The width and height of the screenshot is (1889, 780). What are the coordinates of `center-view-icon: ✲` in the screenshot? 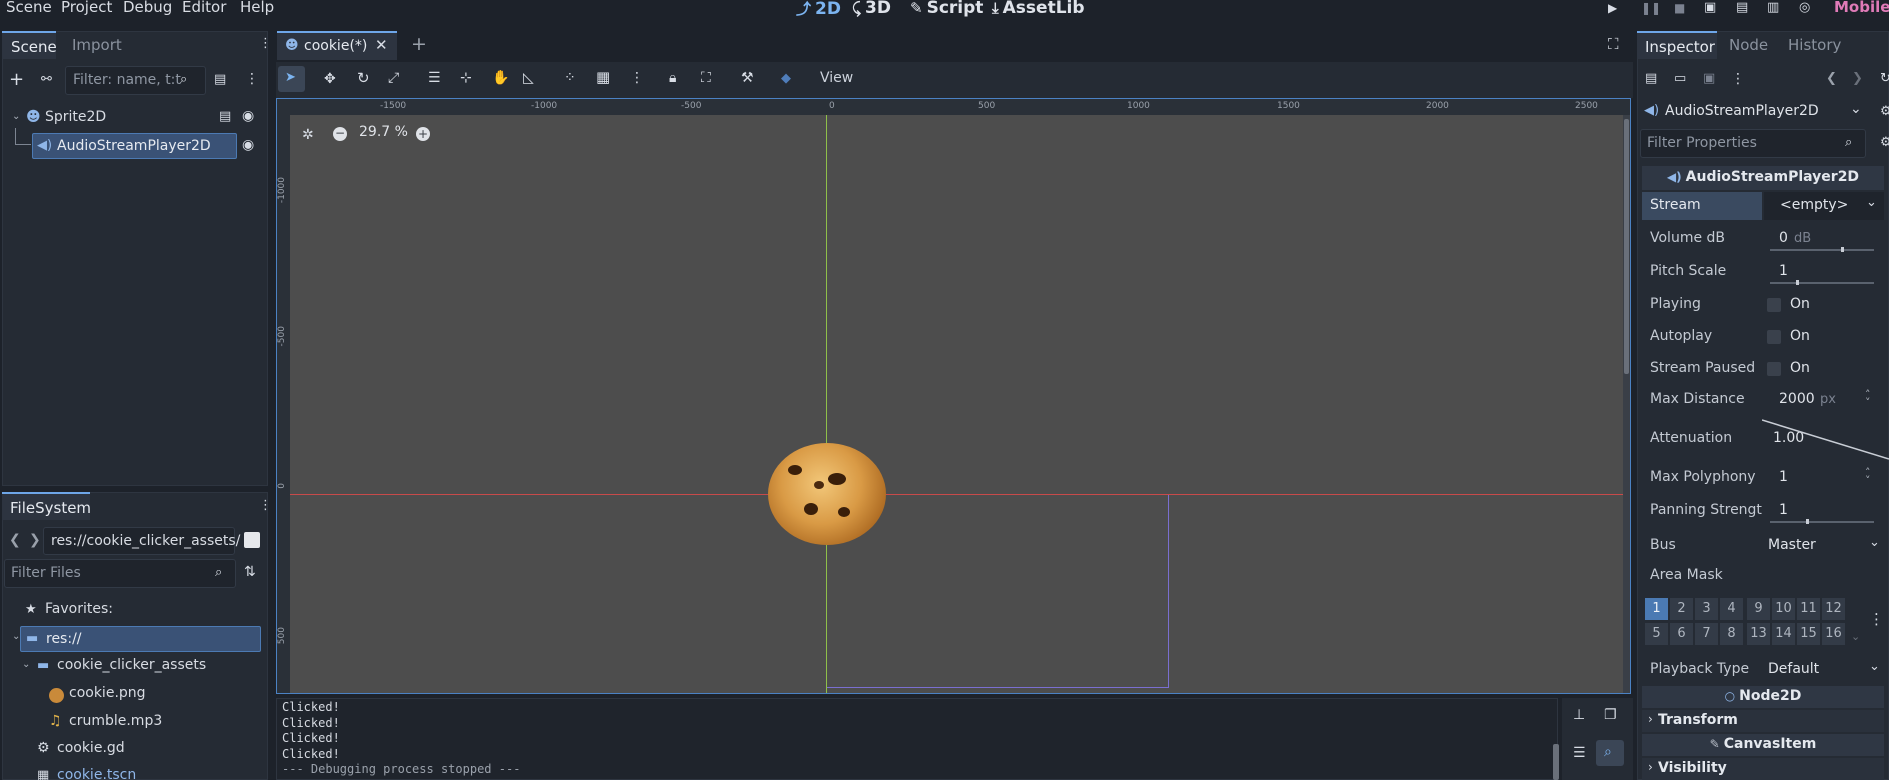 It's located at (308, 135).